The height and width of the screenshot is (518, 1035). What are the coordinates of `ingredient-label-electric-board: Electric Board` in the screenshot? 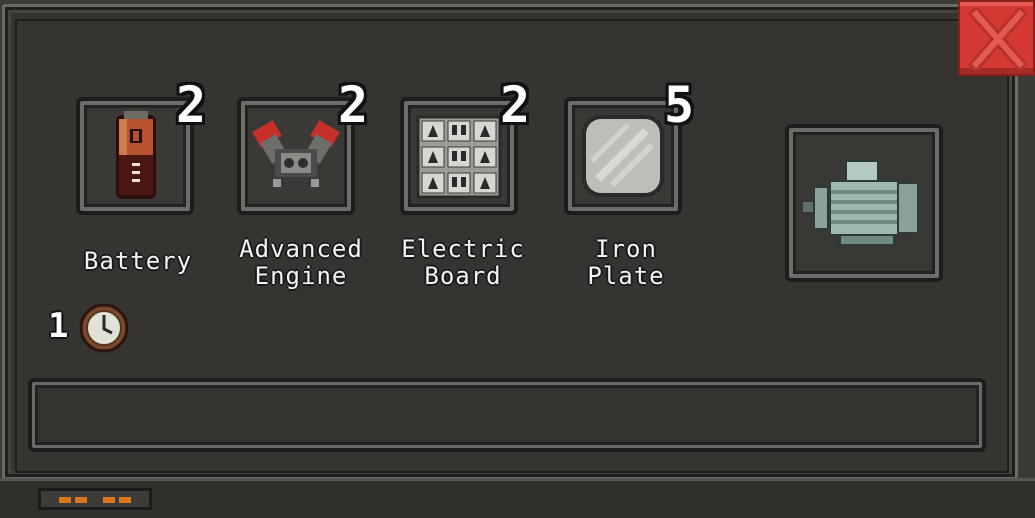 It's located at (463, 262).